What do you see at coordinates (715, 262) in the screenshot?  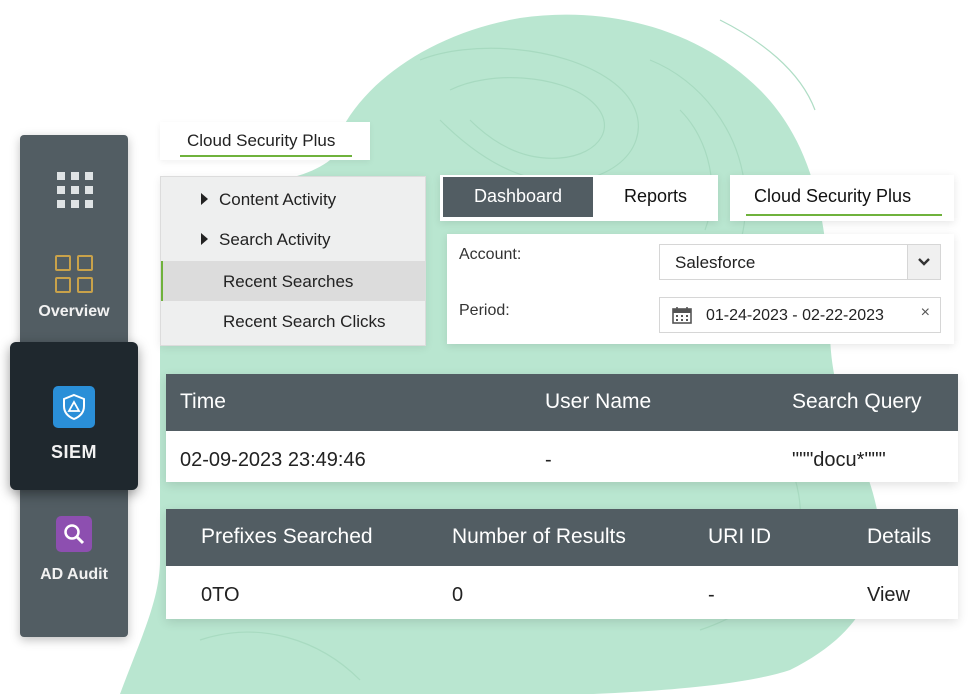 I see `account-value: Salesforce` at bounding box center [715, 262].